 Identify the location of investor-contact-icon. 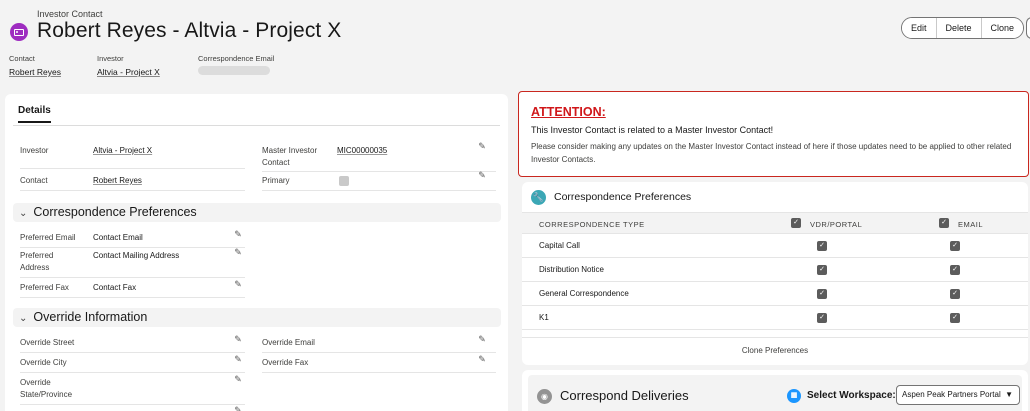
(19, 32).